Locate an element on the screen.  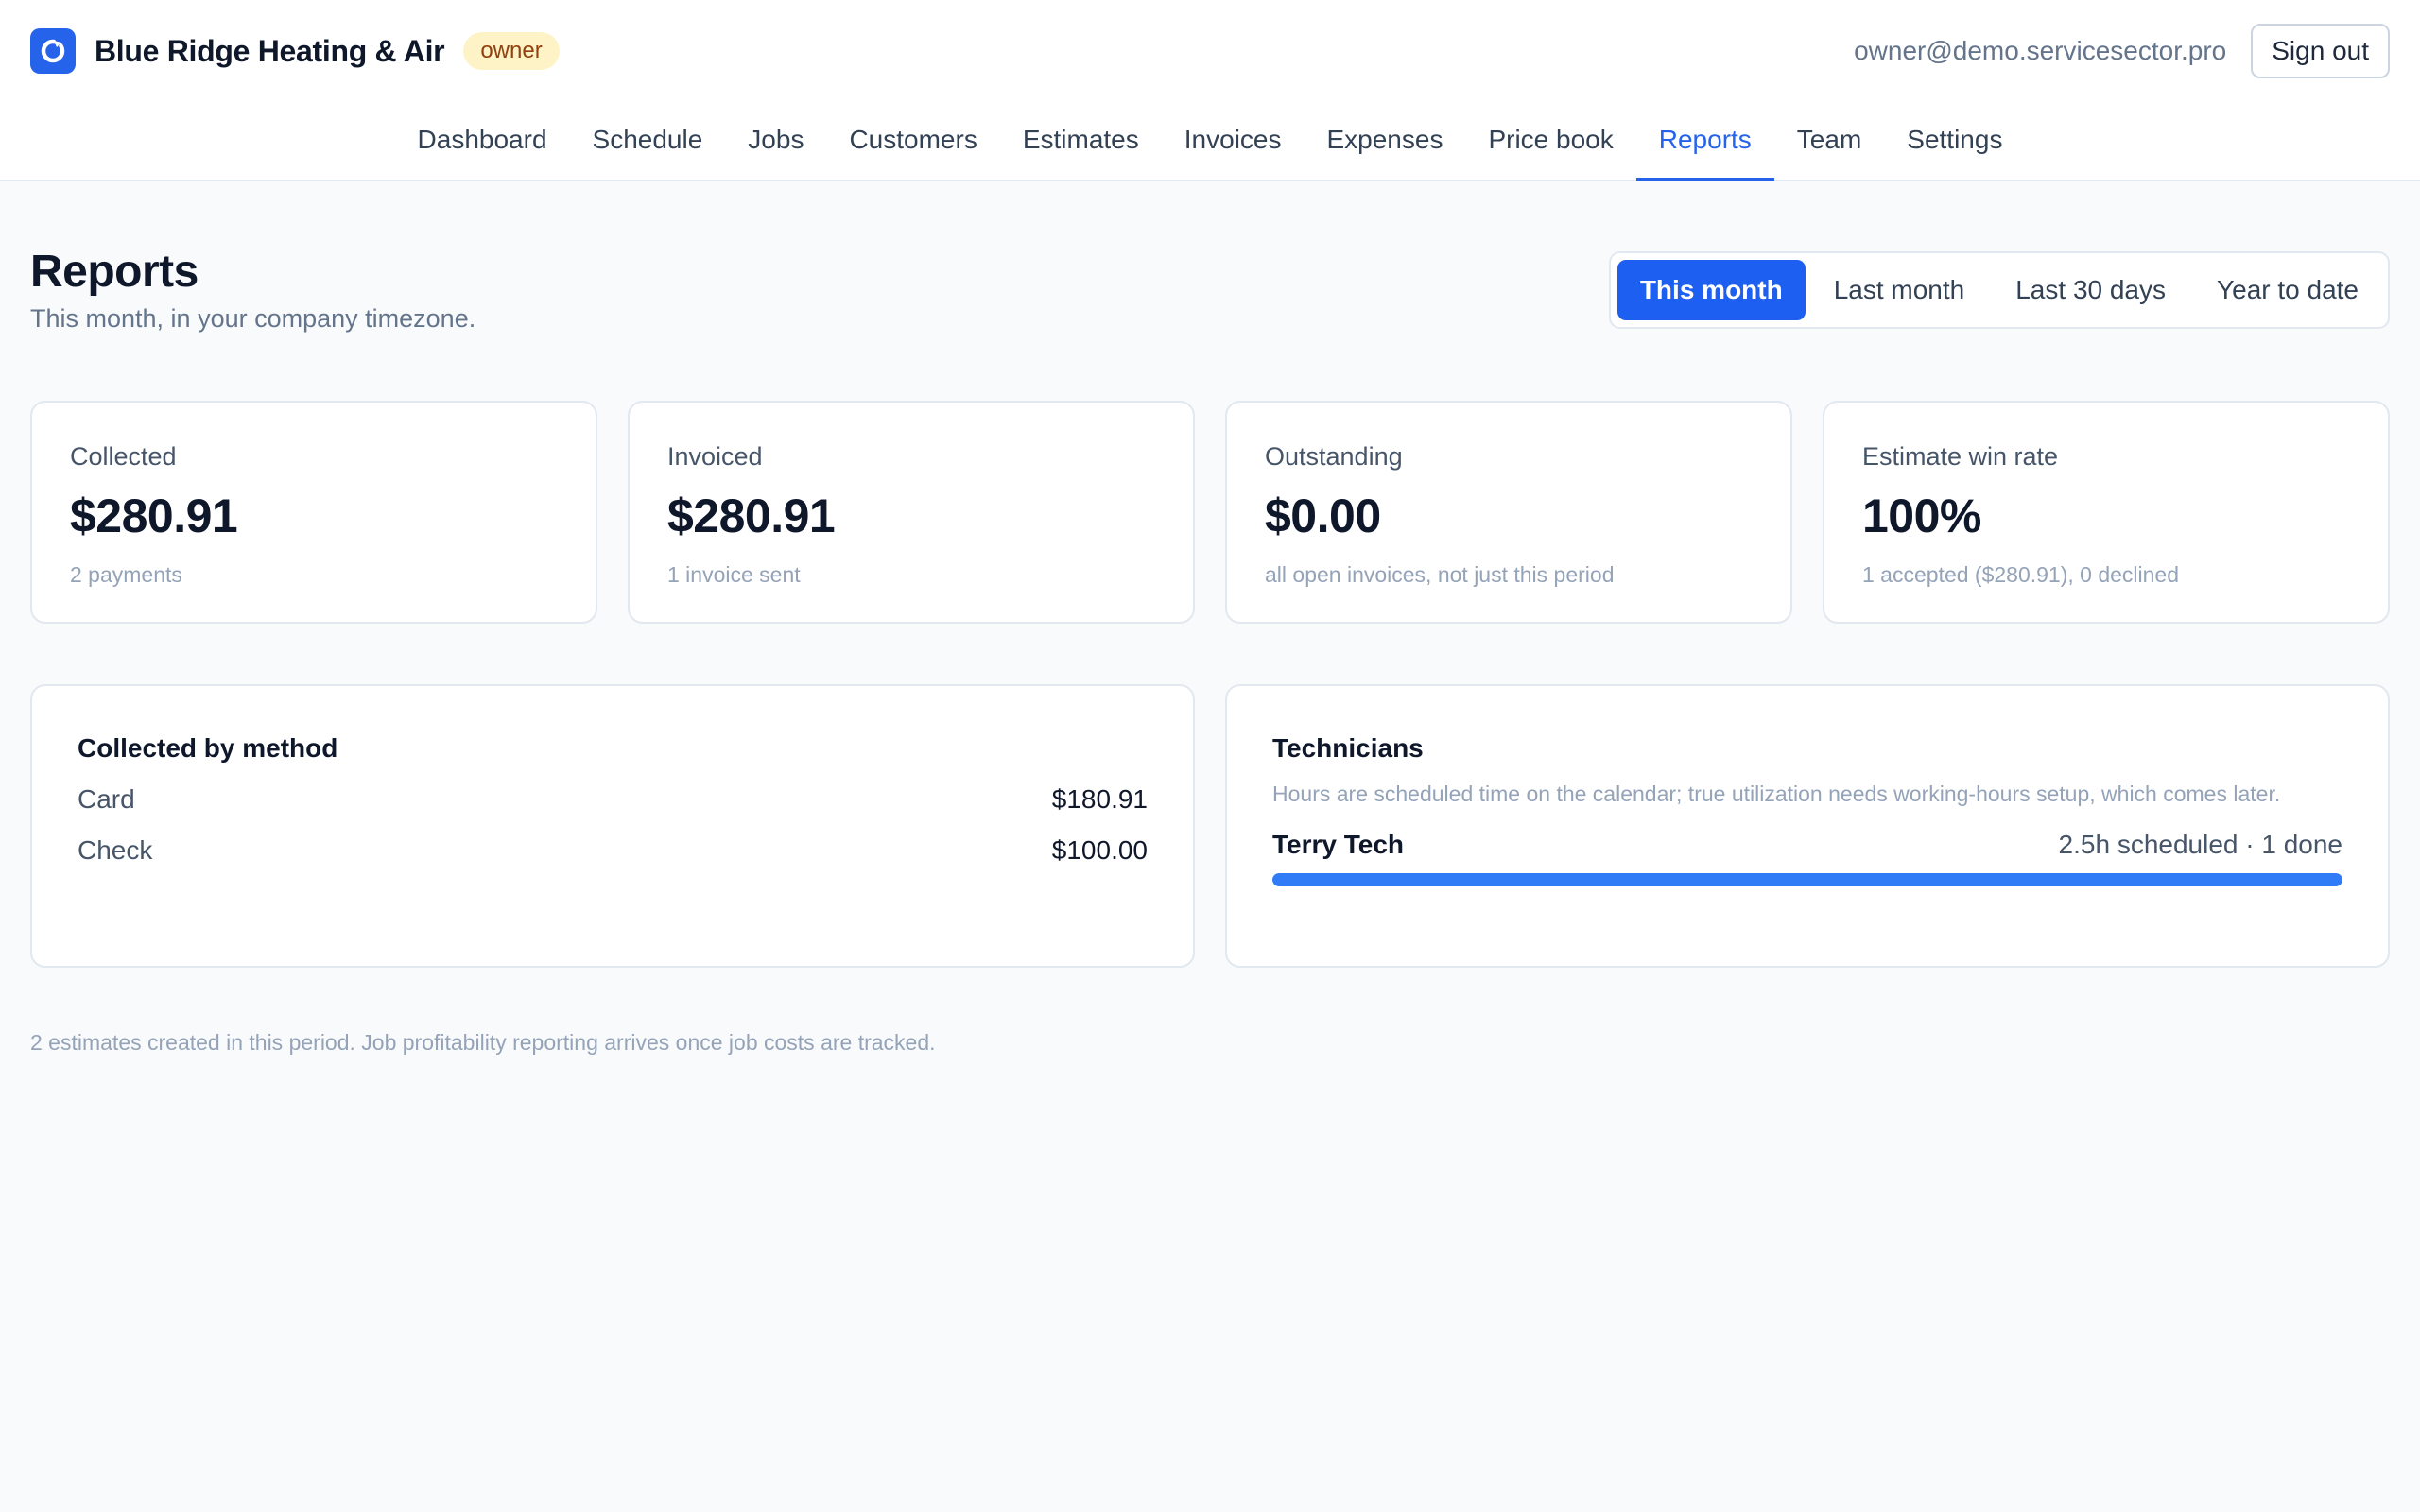
user-email: owner@demo.servicesector.pro is located at coordinates (2040, 50).